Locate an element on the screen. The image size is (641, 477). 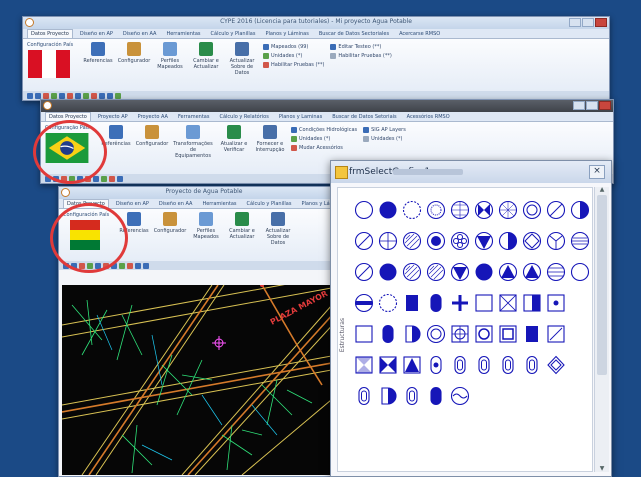
symbol-capsule-empty-icon is located at coordinates (435, 364).